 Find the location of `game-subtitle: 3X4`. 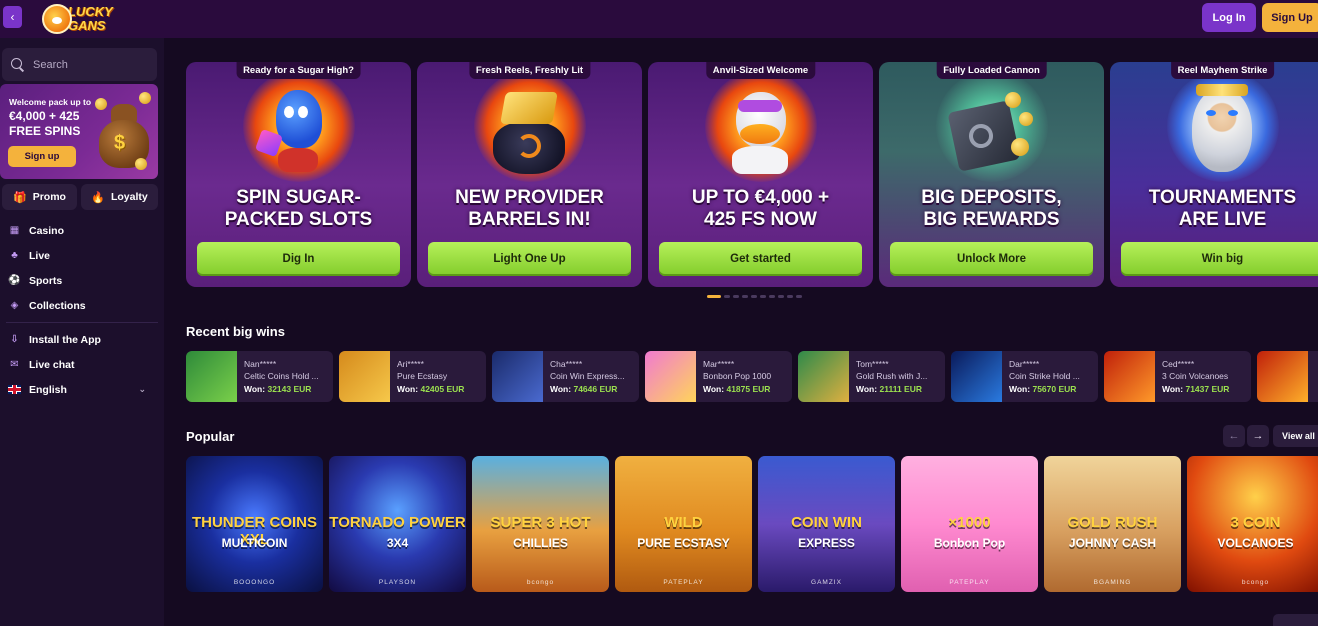

game-subtitle: 3X4 is located at coordinates (397, 543).